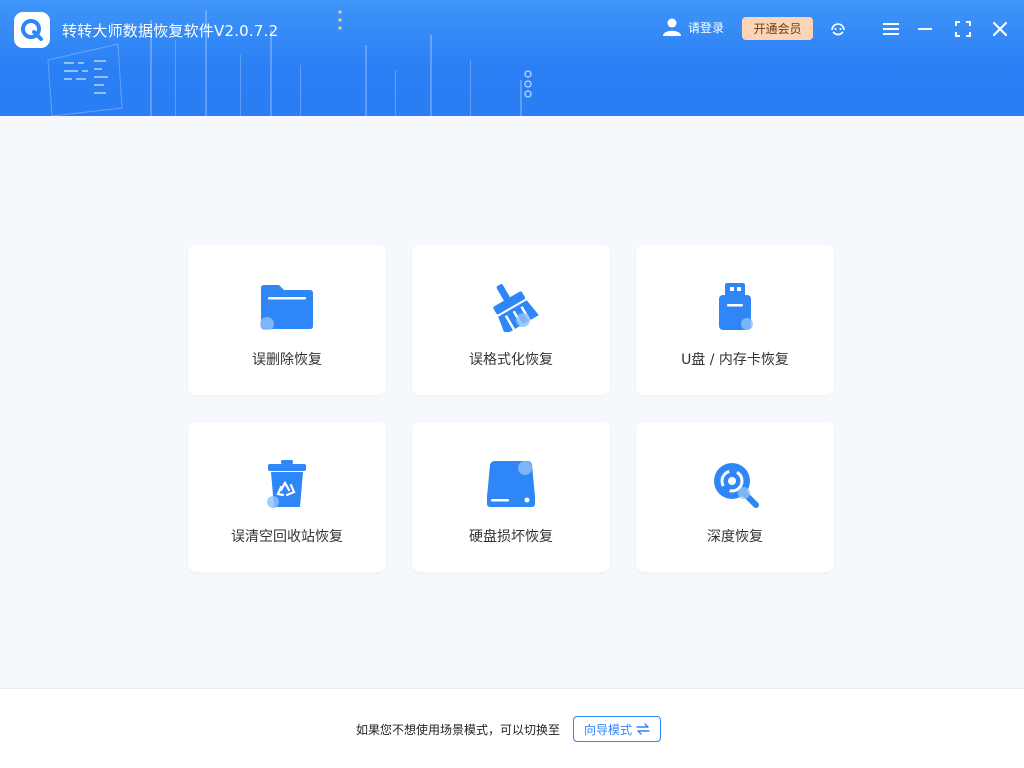  I want to click on hard-disk-icon, so click(511, 484).